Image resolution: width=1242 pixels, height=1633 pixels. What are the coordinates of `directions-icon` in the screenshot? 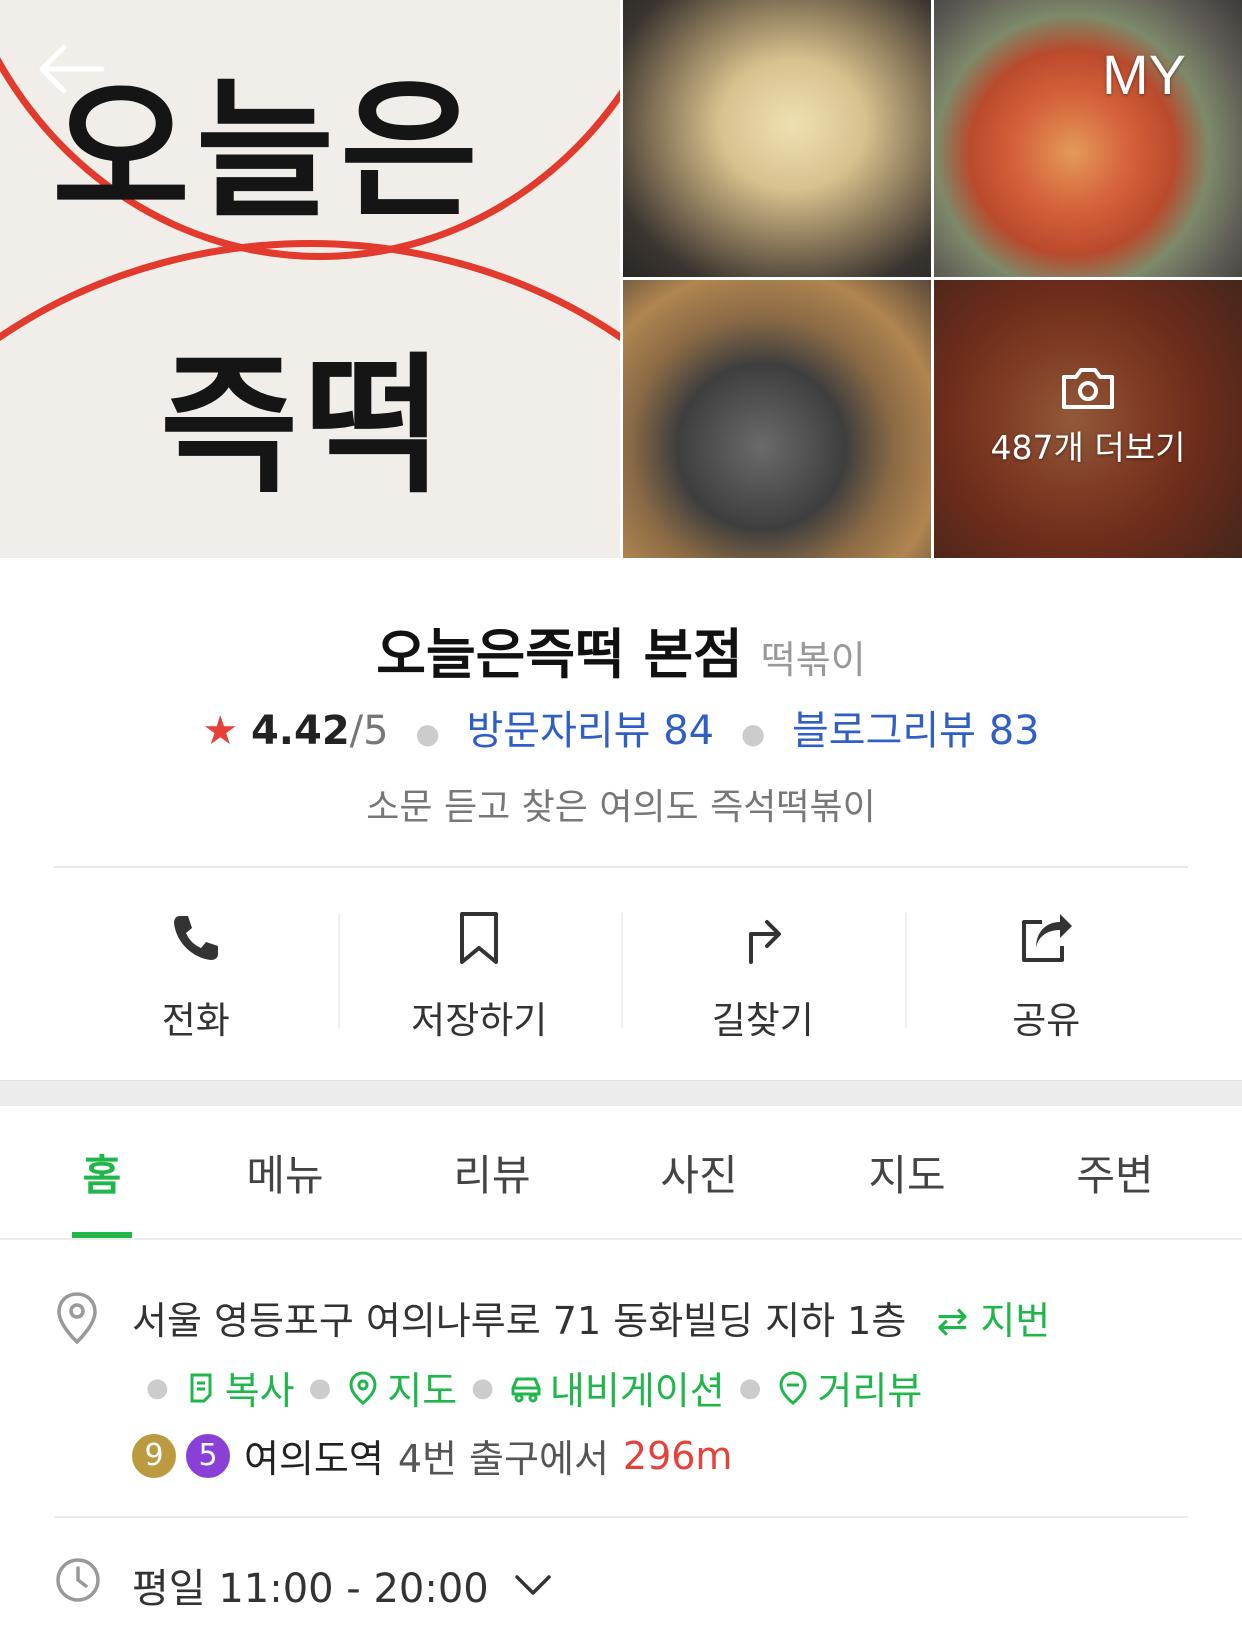 It's located at (764, 942).